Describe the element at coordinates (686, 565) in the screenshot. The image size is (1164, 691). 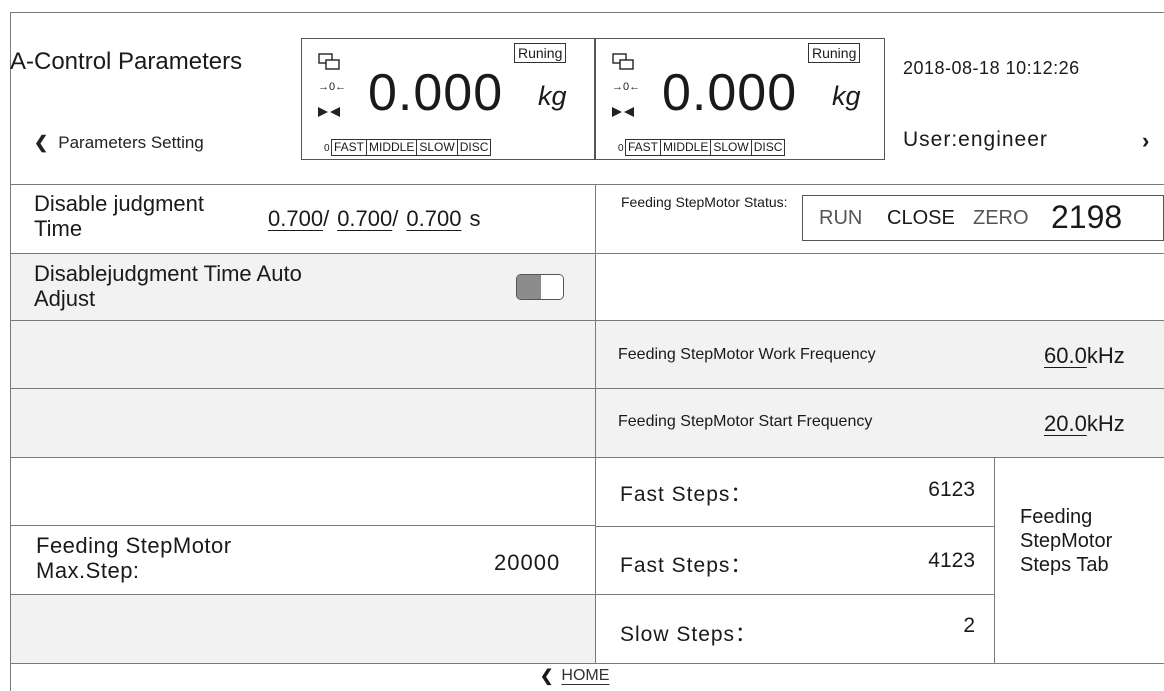
I see `fast-steps-label-2: Fast Steps：` at that location.